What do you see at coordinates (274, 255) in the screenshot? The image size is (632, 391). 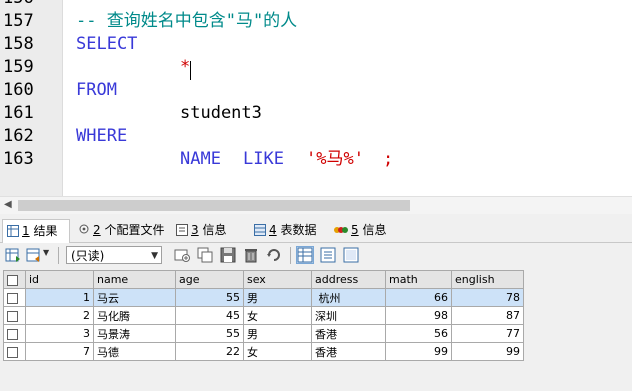 I see `refresh-icon` at bounding box center [274, 255].